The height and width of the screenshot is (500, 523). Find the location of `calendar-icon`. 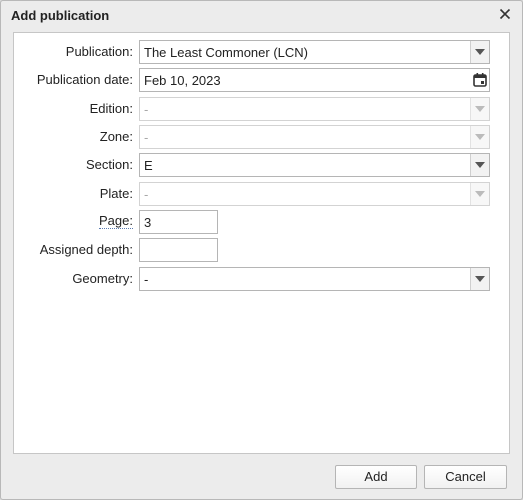

calendar-icon is located at coordinates (480, 80).